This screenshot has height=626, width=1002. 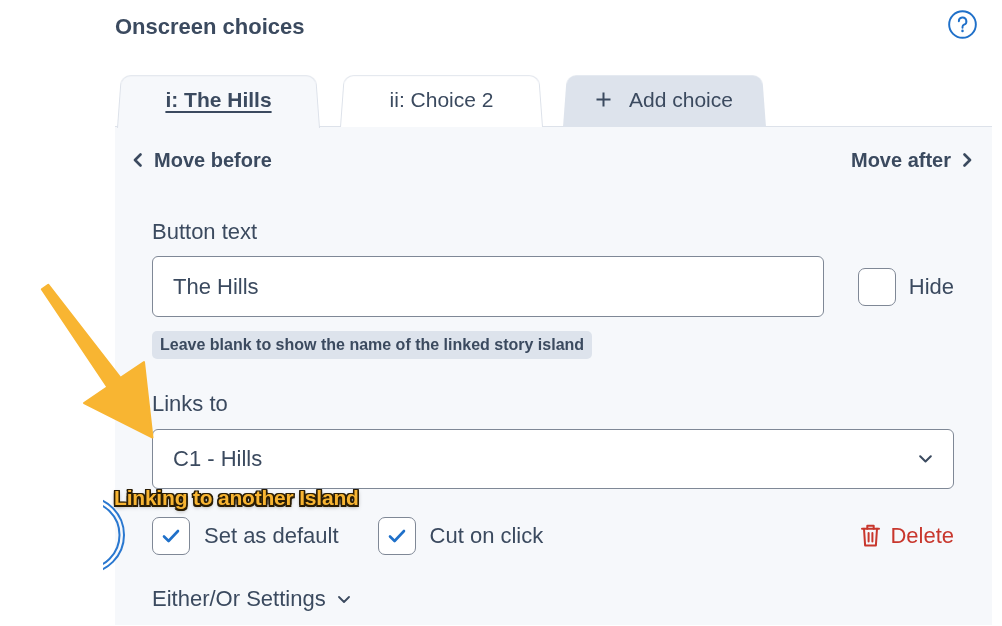 What do you see at coordinates (251, 599) in the screenshot?
I see `either-or-settings-toggle: Either/Or Settings` at bounding box center [251, 599].